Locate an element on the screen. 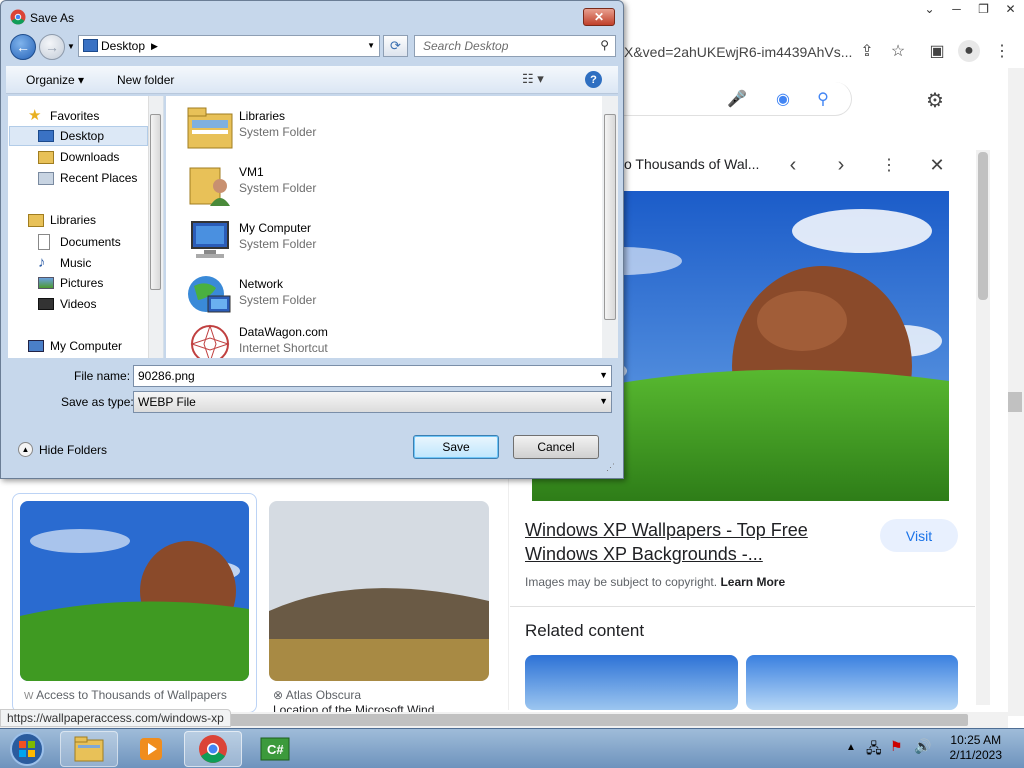 The image size is (1024, 768). recent-places-icon is located at coordinates (46, 178).